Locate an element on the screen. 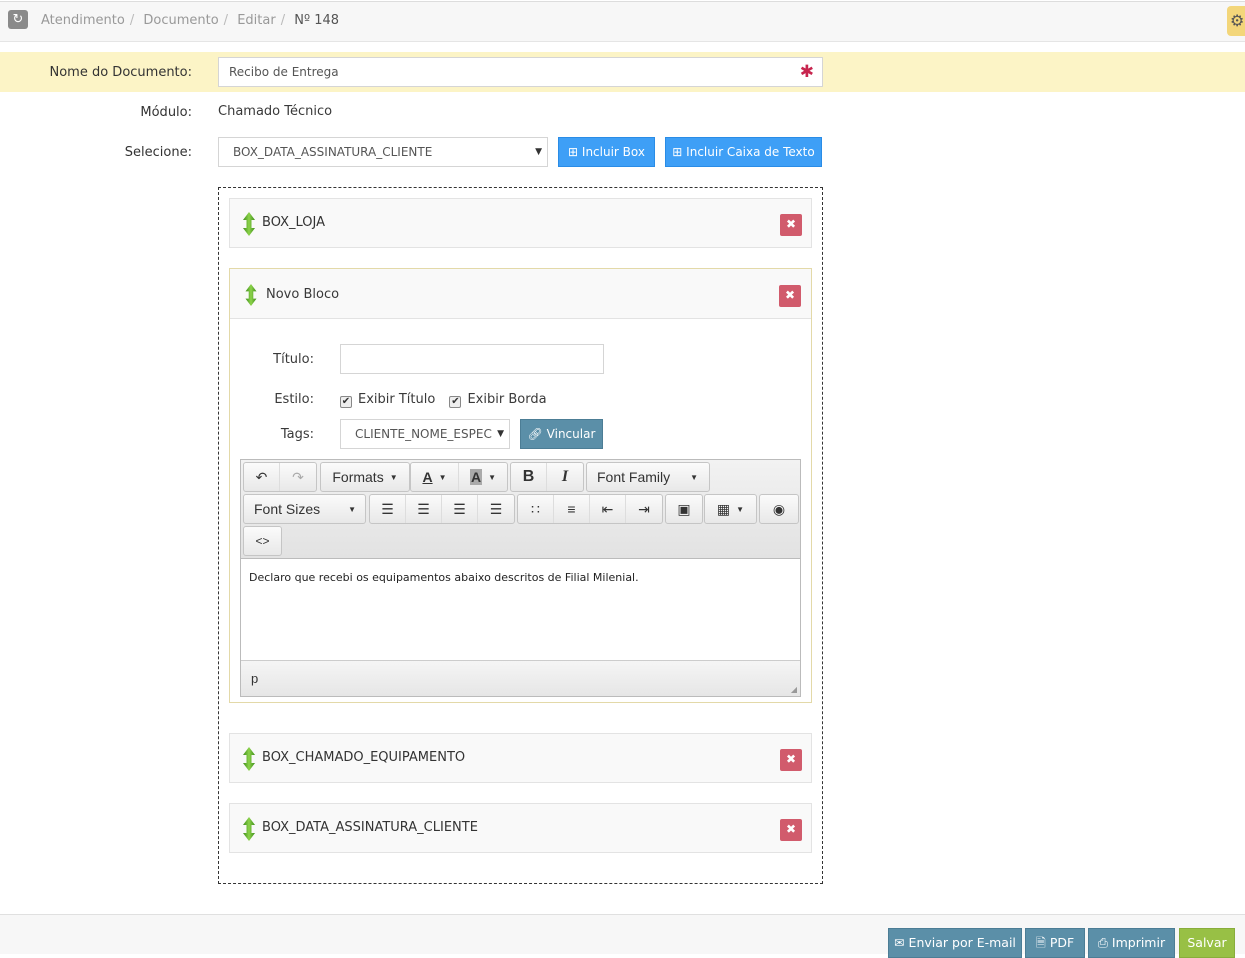  exibir-borda-checkbox: ✔ is located at coordinates (455, 402).